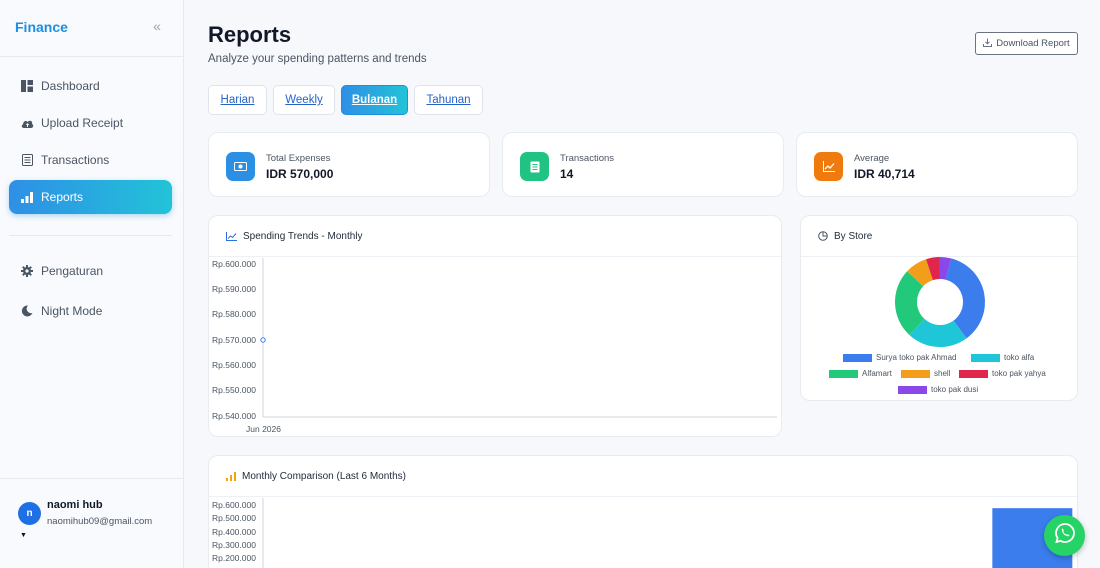  Describe the element at coordinates (75, 160) in the screenshot. I see `sidebar-item-label: Transactions` at that location.